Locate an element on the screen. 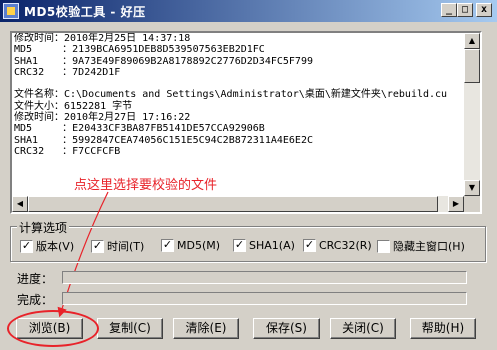 This screenshot has height=350, width=497. annotation-ellipse is located at coordinates (53, 328).